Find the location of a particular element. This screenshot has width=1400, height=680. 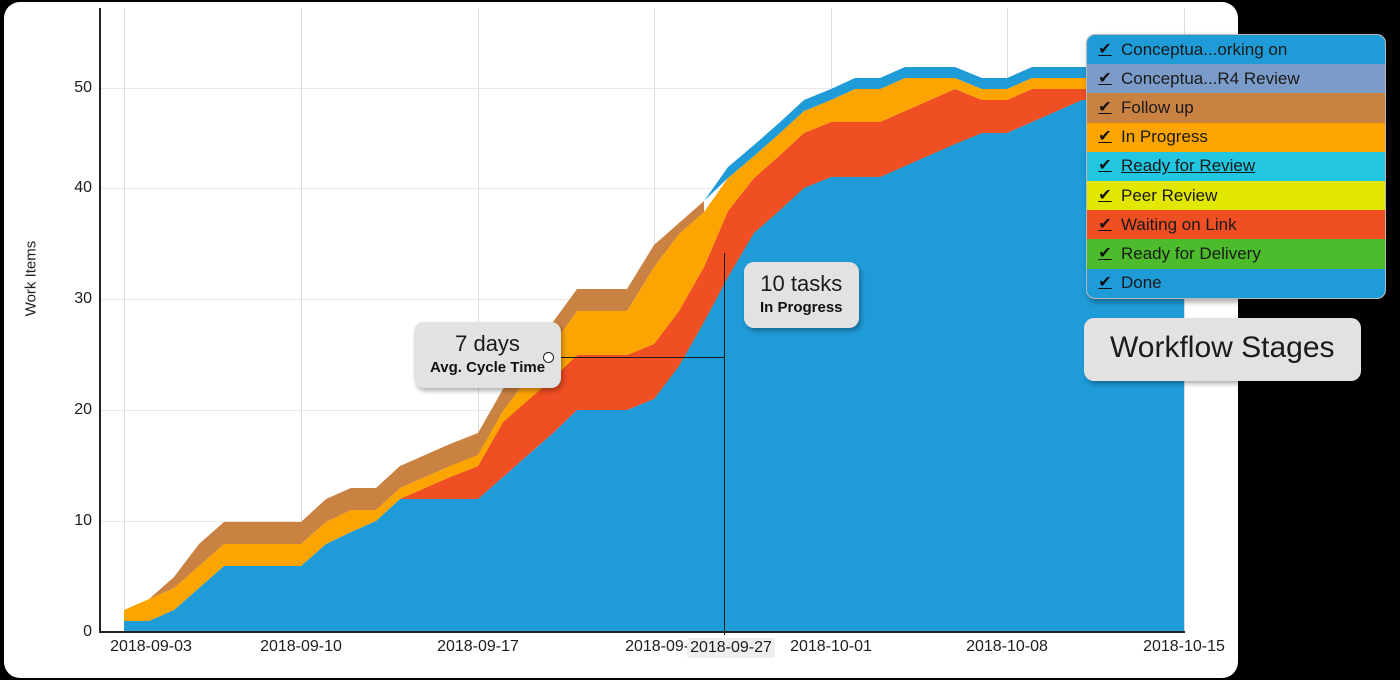

legend-item-5: ✔ Peer Review is located at coordinates (1236, 195).